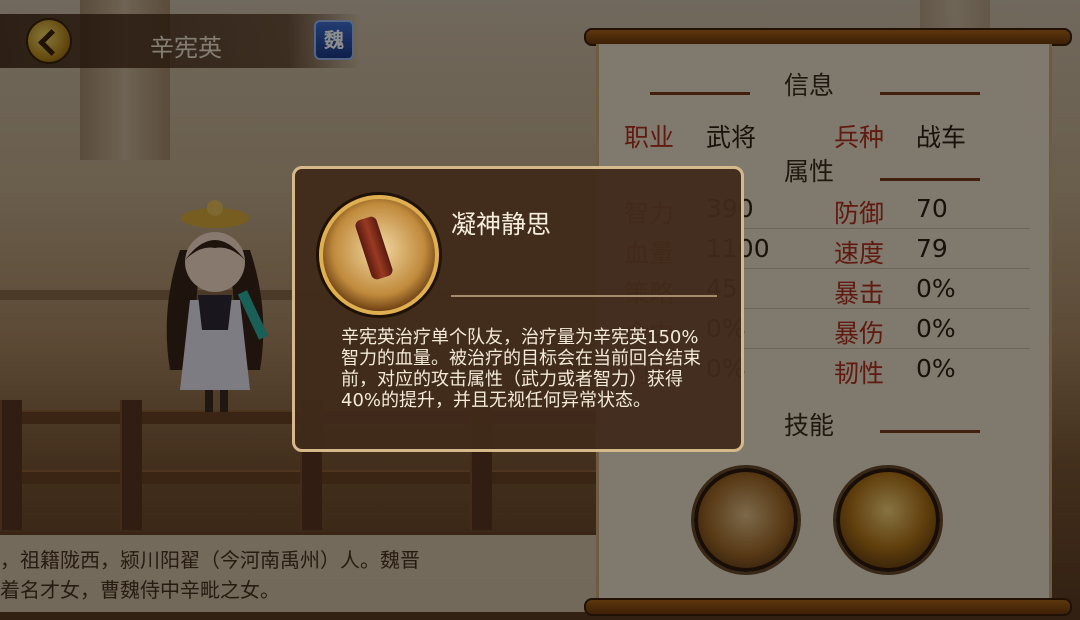 Image resolution: width=1080 pixels, height=620 pixels. What do you see at coordinates (379, 255) in the screenshot?
I see `scroll-skill-icon` at bounding box center [379, 255].